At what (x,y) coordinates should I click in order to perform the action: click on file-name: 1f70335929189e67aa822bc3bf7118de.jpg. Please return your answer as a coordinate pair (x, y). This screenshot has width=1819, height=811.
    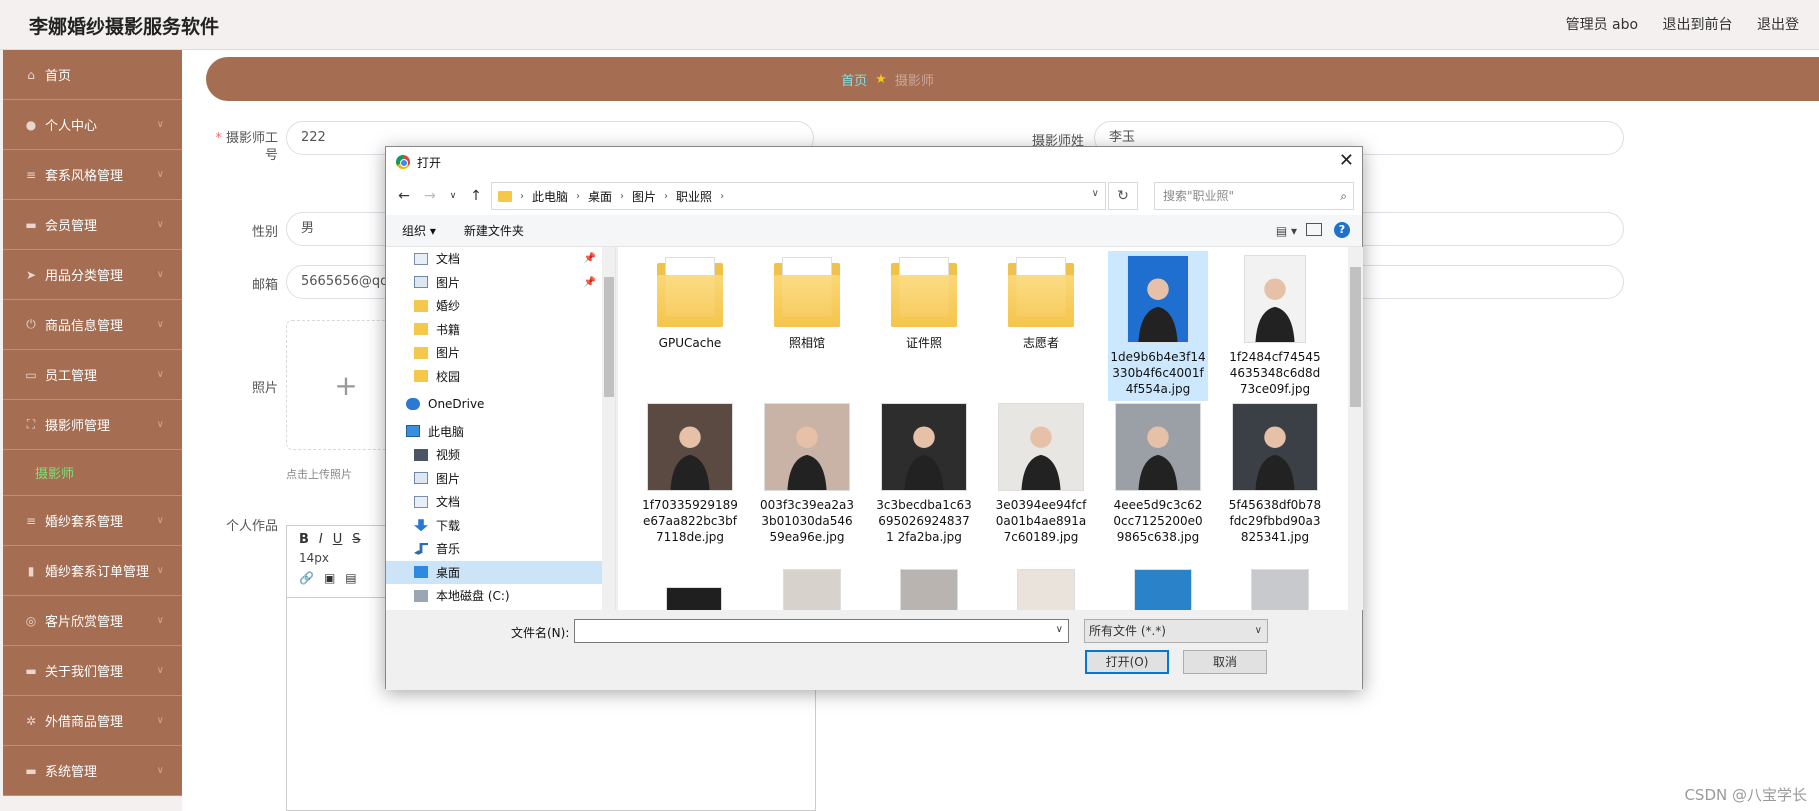
    Looking at the image, I should click on (690, 521).